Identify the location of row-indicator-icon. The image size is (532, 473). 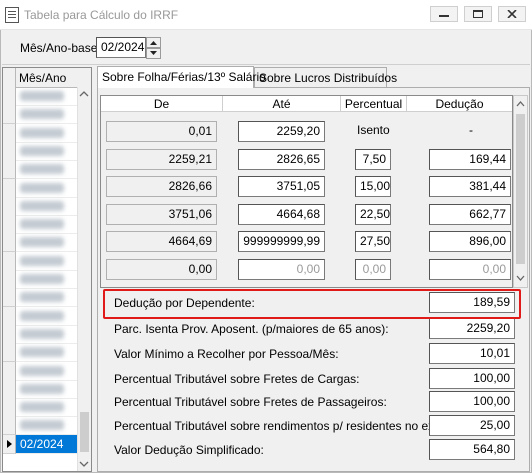
(9, 443).